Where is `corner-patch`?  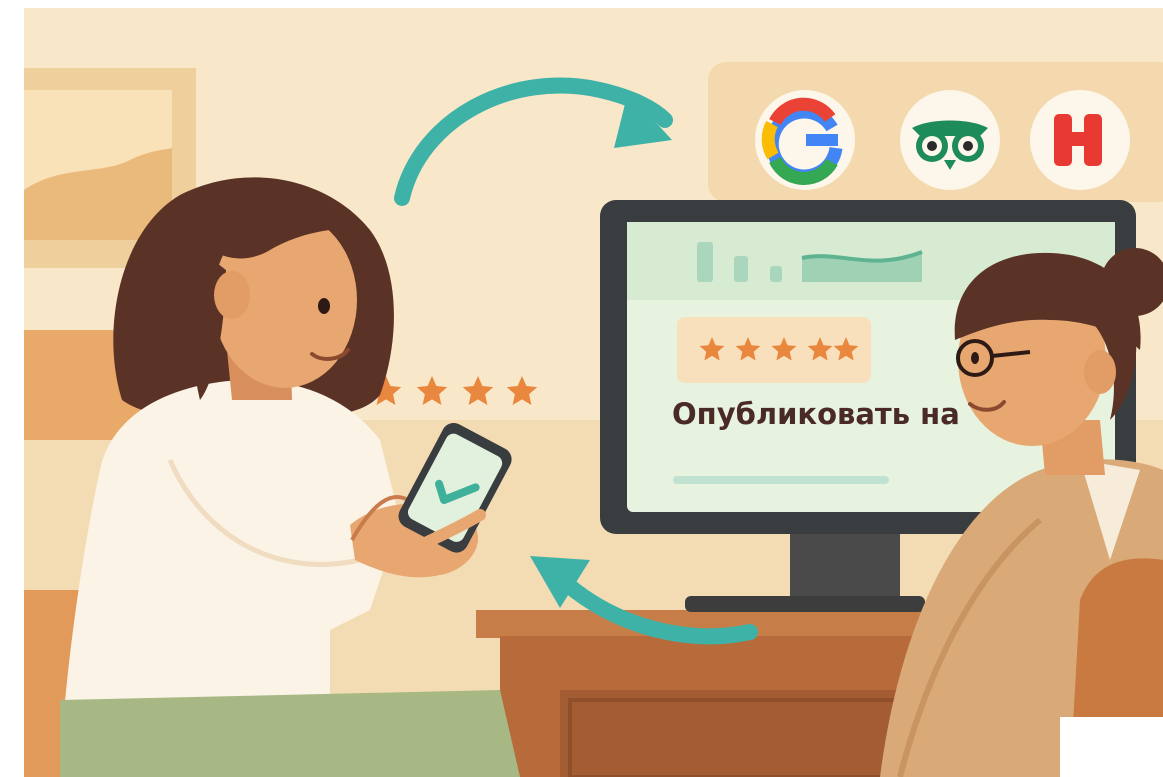 corner-patch is located at coordinates (1111, 747).